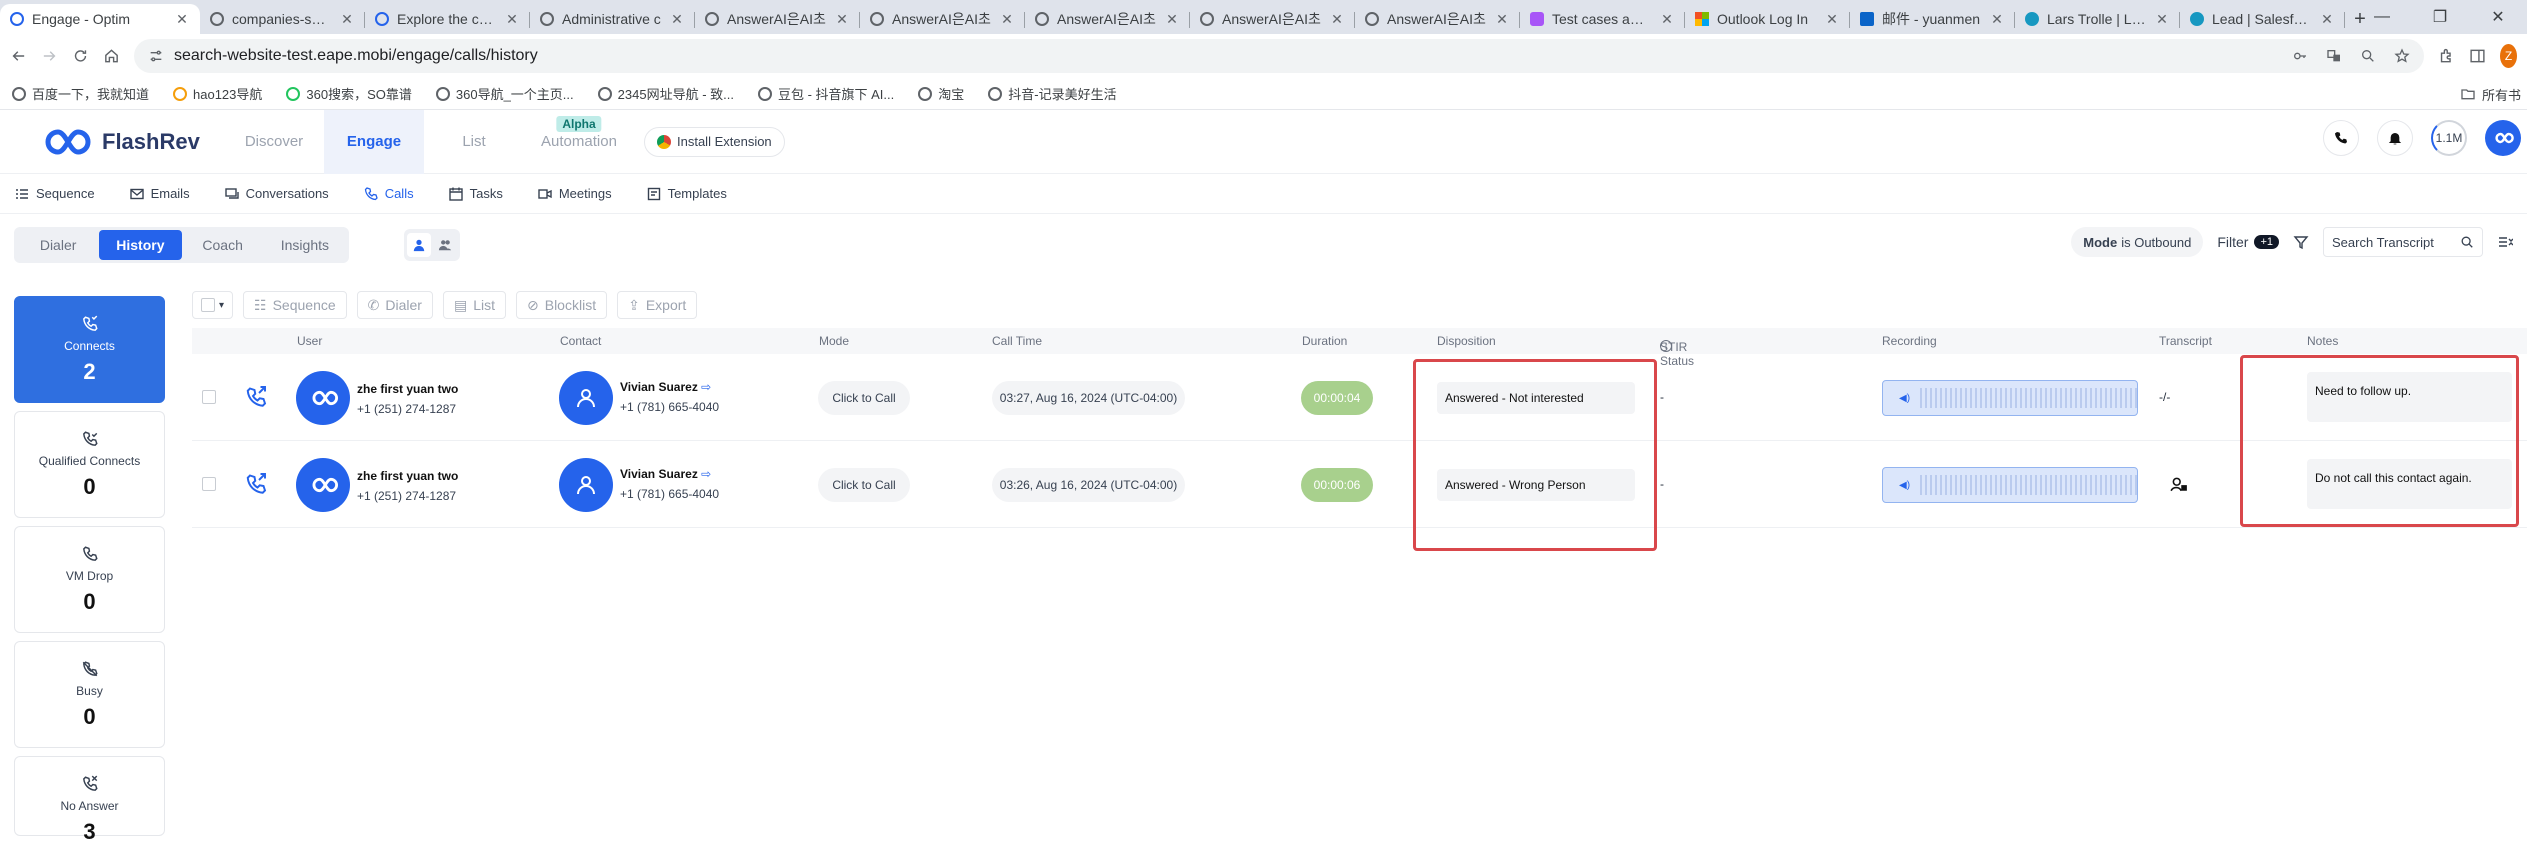  Describe the element at coordinates (223, 245) in the screenshot. I see `tab-coach: Coach` at that location.